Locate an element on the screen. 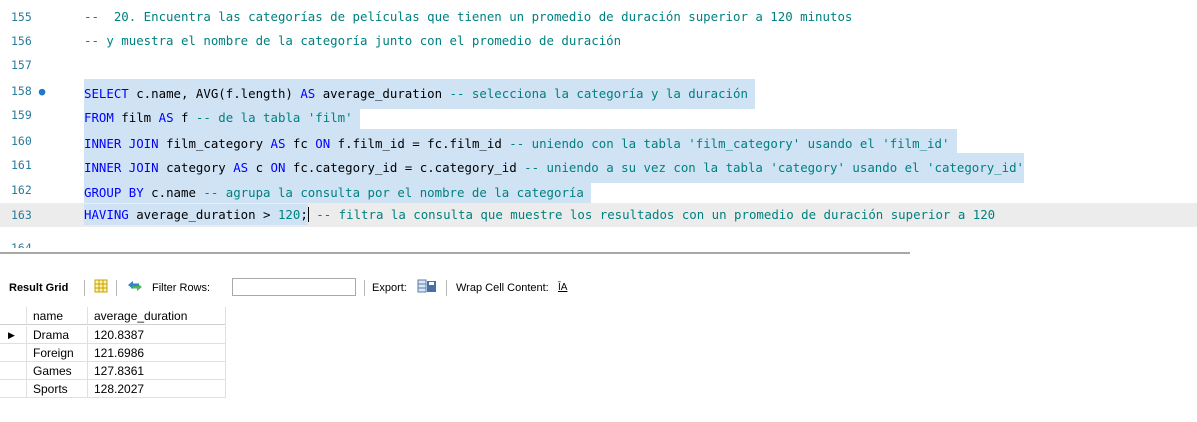 The height and width of the screenshot is (422, 1197). sql-identifier: film_category is located at coordinates (214, 143).